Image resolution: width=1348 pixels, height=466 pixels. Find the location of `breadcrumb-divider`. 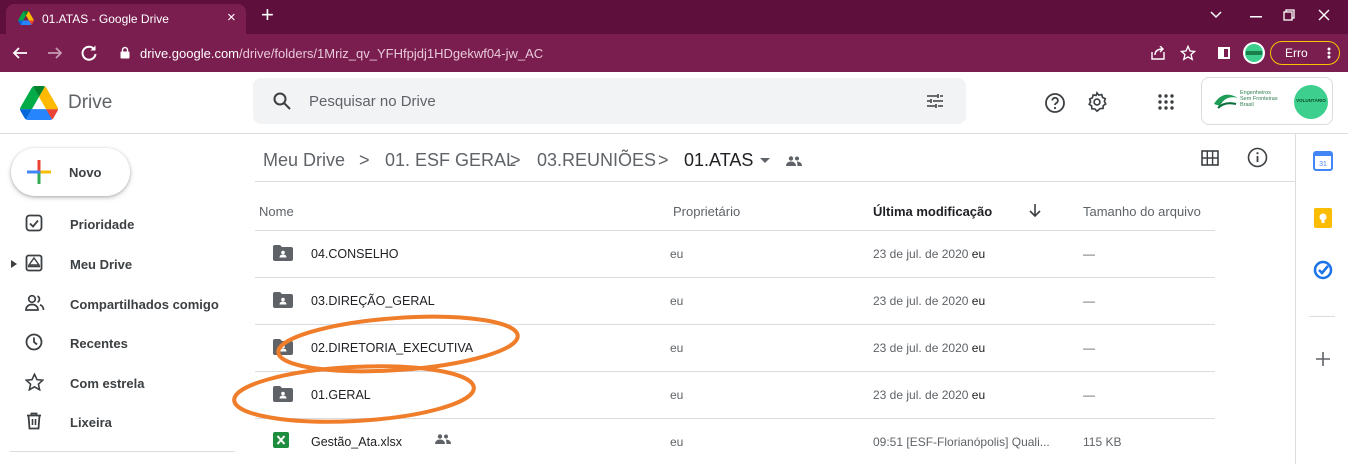

breadcrumb-divider is located at coordinates (775, 181).